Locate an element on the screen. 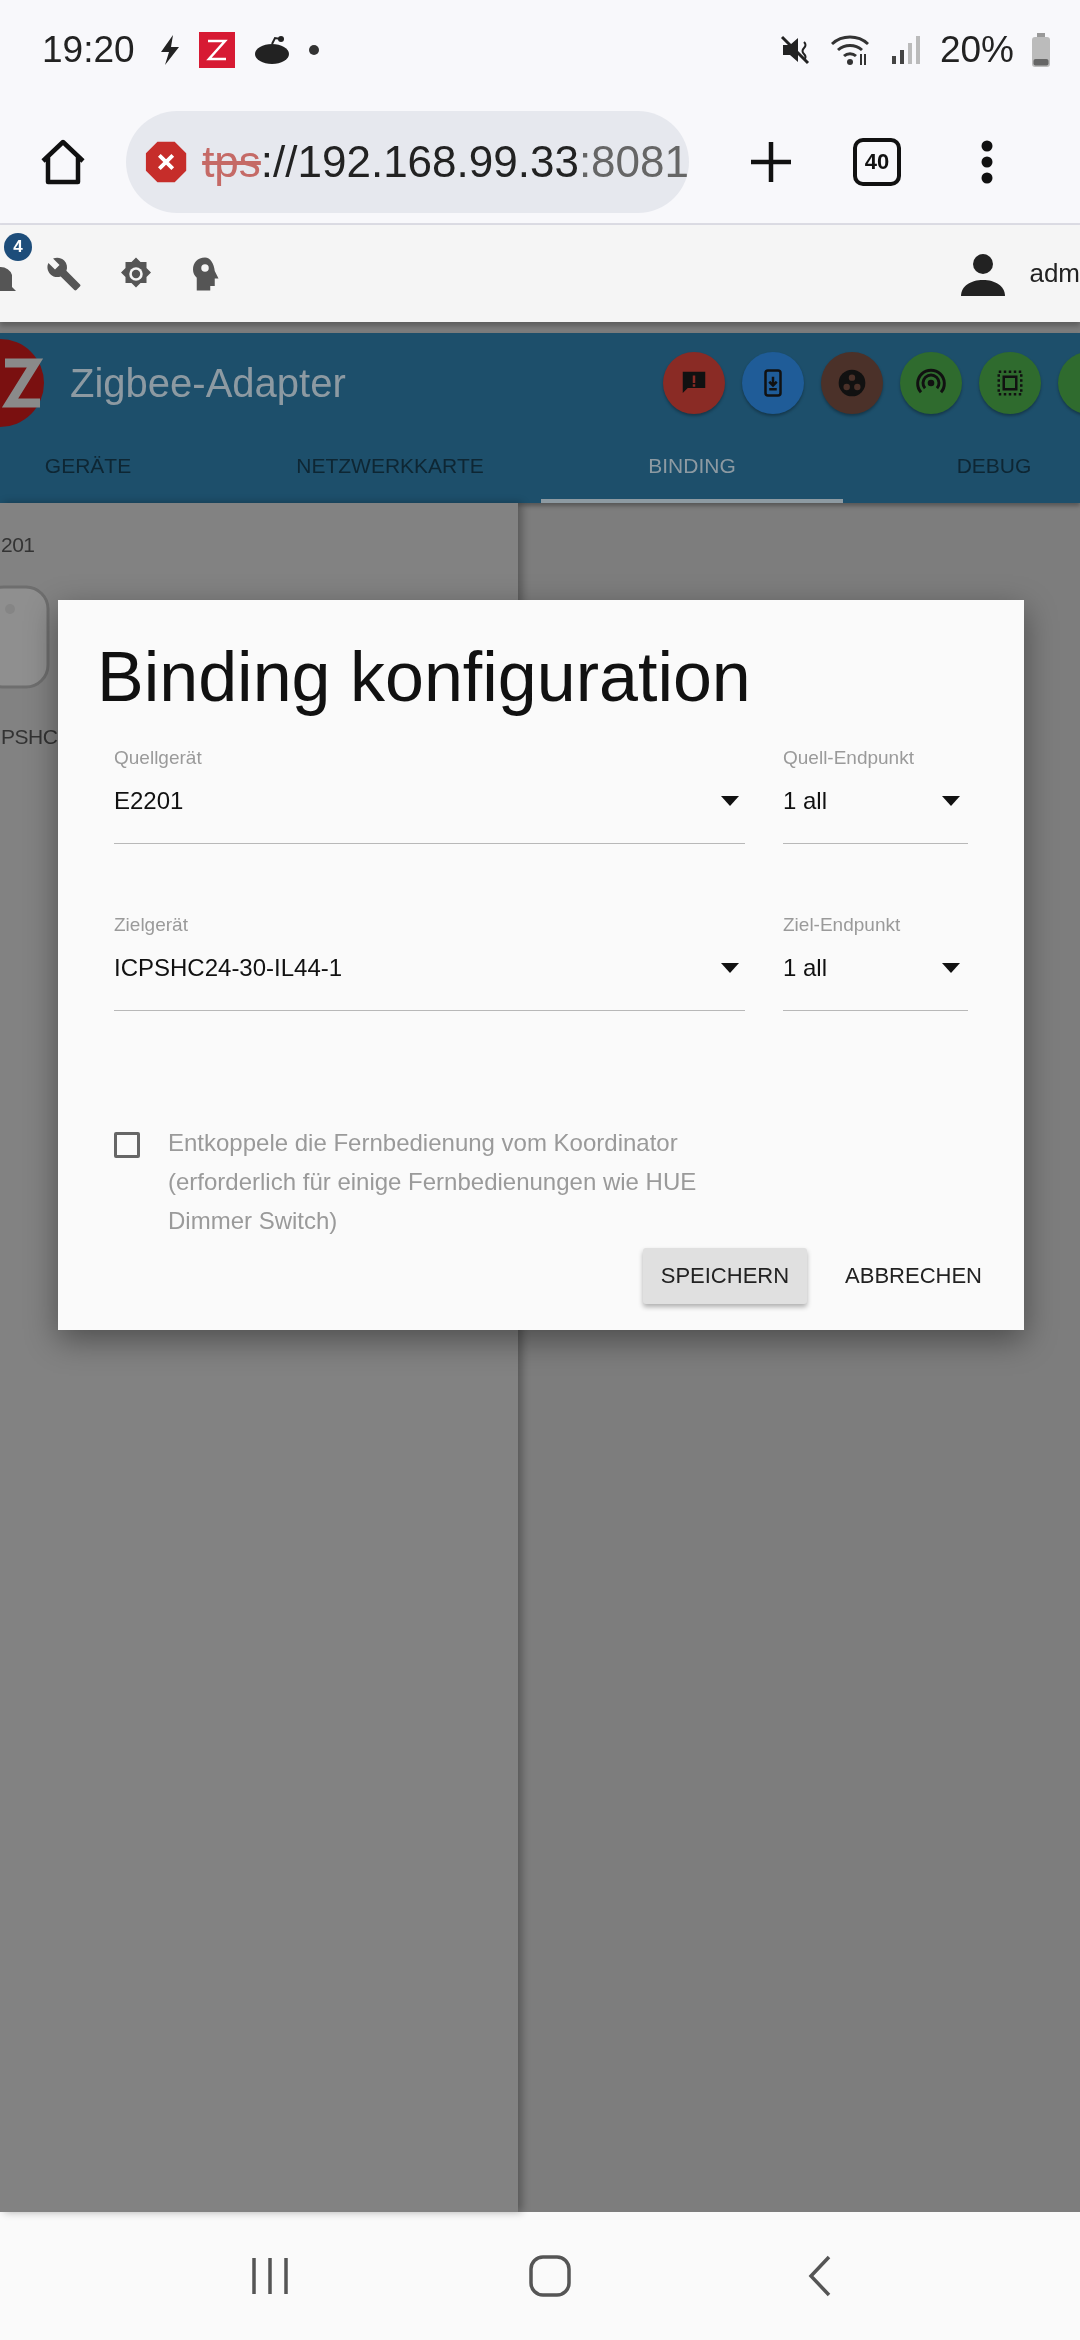 The width and height of the screenshot is (1080, 2340). user-name: adm is located at coordinates (1054, 273).